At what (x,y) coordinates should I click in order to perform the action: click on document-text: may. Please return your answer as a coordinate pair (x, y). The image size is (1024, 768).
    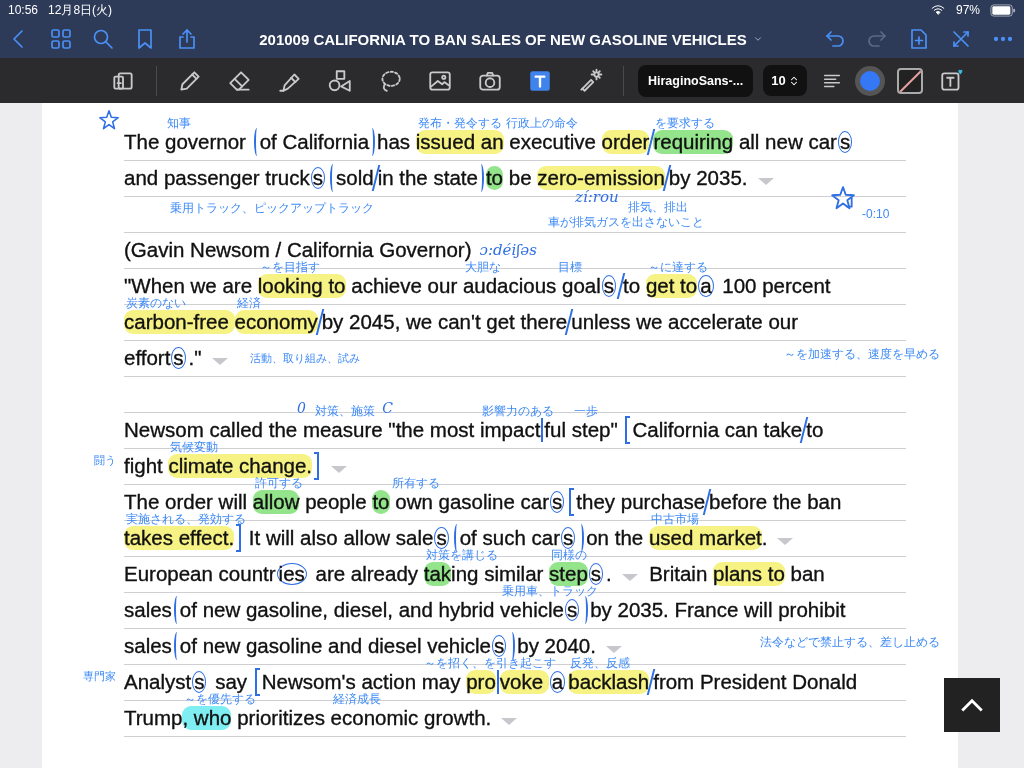
    Looking at the image, I should click on (441, 682).